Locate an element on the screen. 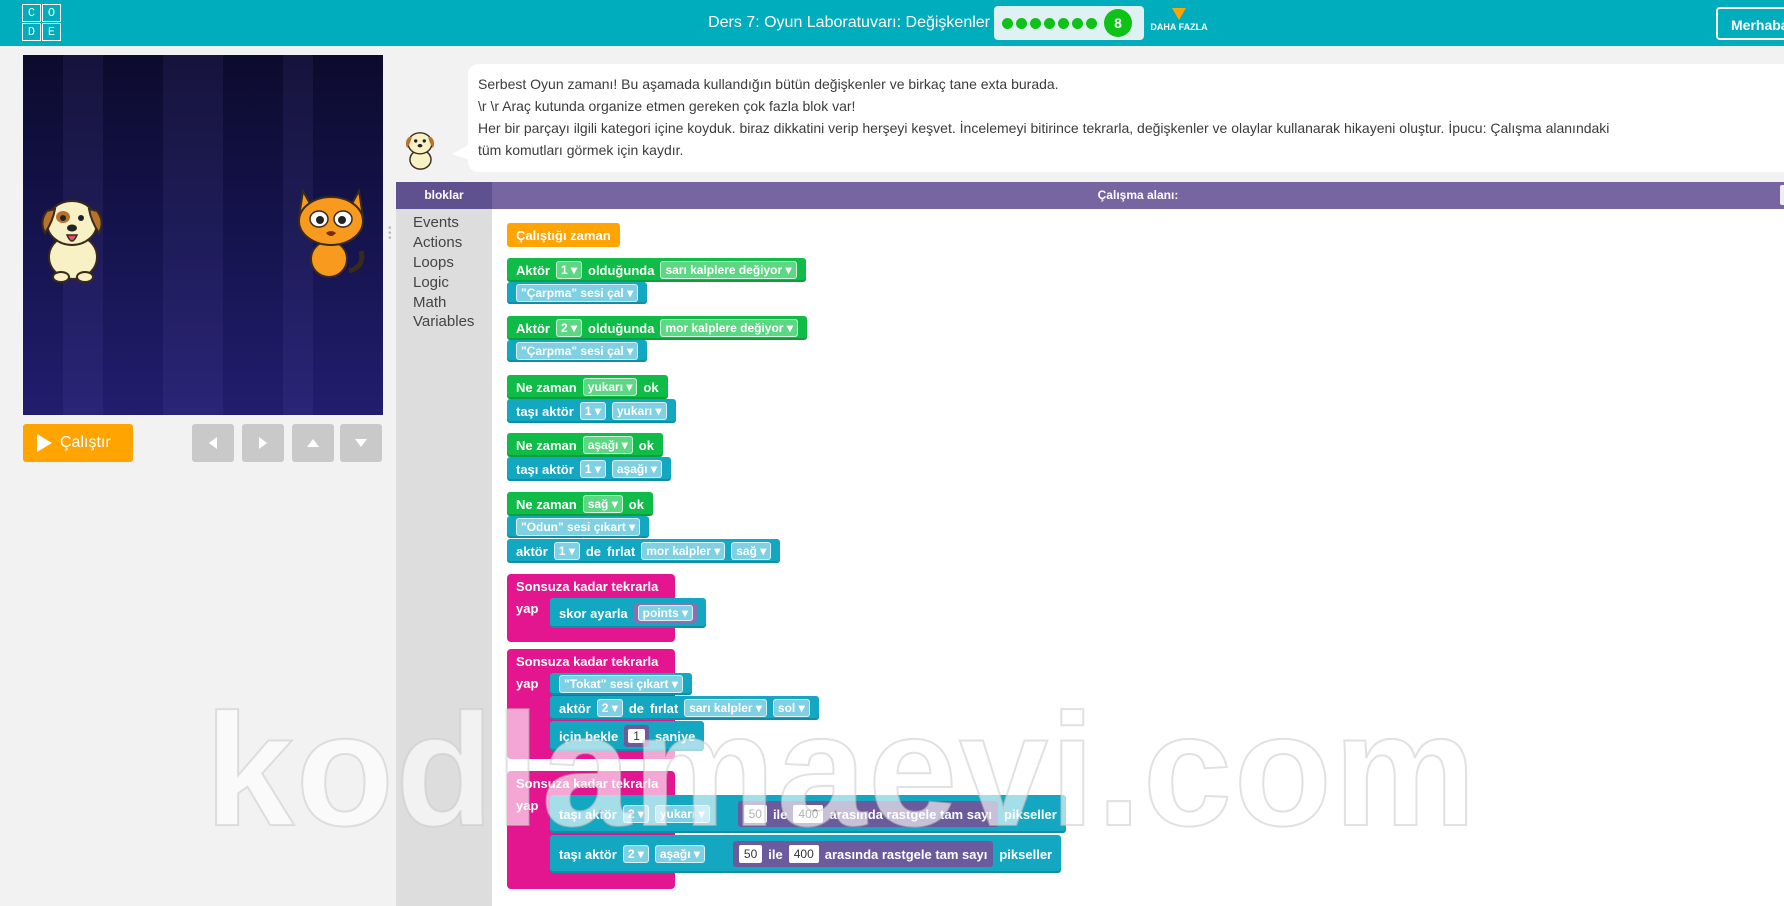  when-arrow-block: Ne zaman aşağı ▾ ok is located at coordinates (585, 445).